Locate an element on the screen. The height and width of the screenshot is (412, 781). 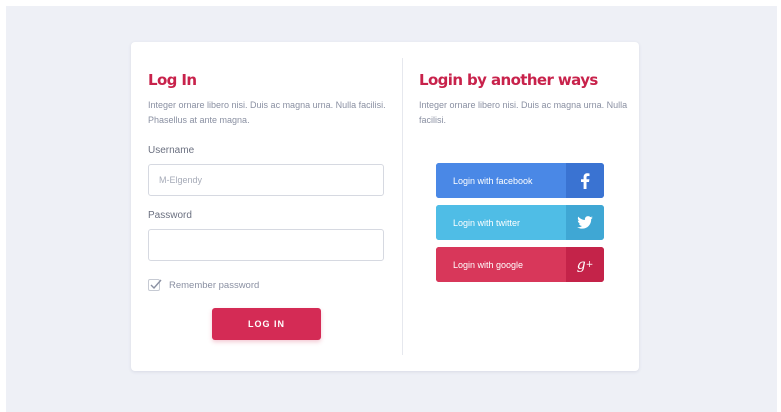
remember-password-label: Remember password is located at coordinates (214, 285).